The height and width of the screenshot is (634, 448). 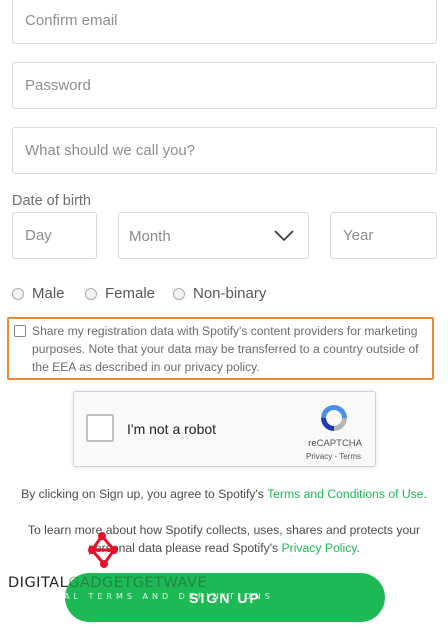 What do you see at coordinates (345, 494) in the screenshot?
I see `terms-link: Terms and Conditions of Use` at bounding box center [345, 494].